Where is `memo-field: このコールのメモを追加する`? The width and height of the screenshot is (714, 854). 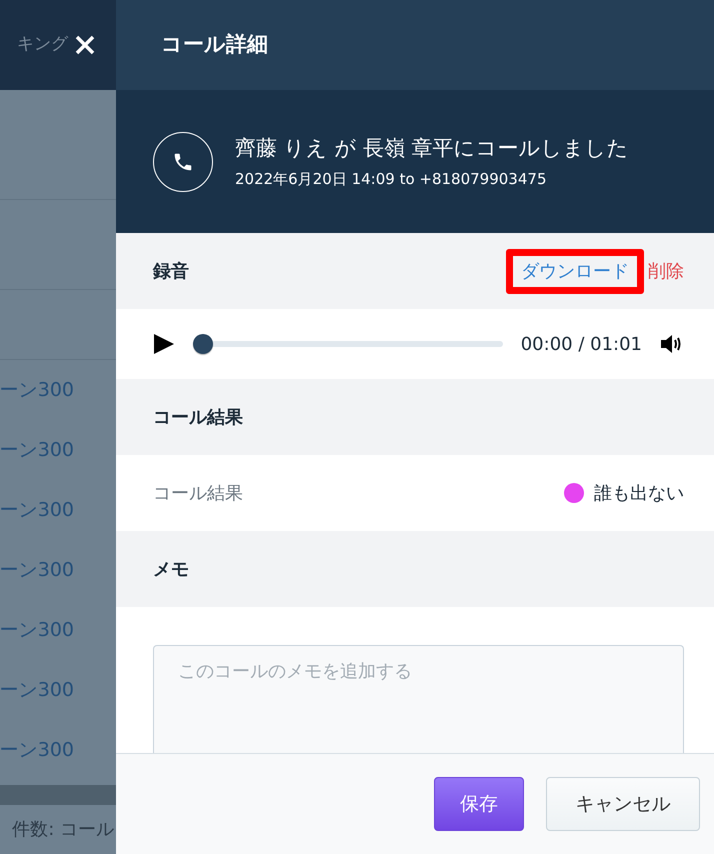
memo-field: このコールのメモを追加する is located at coordinates (418, 699).